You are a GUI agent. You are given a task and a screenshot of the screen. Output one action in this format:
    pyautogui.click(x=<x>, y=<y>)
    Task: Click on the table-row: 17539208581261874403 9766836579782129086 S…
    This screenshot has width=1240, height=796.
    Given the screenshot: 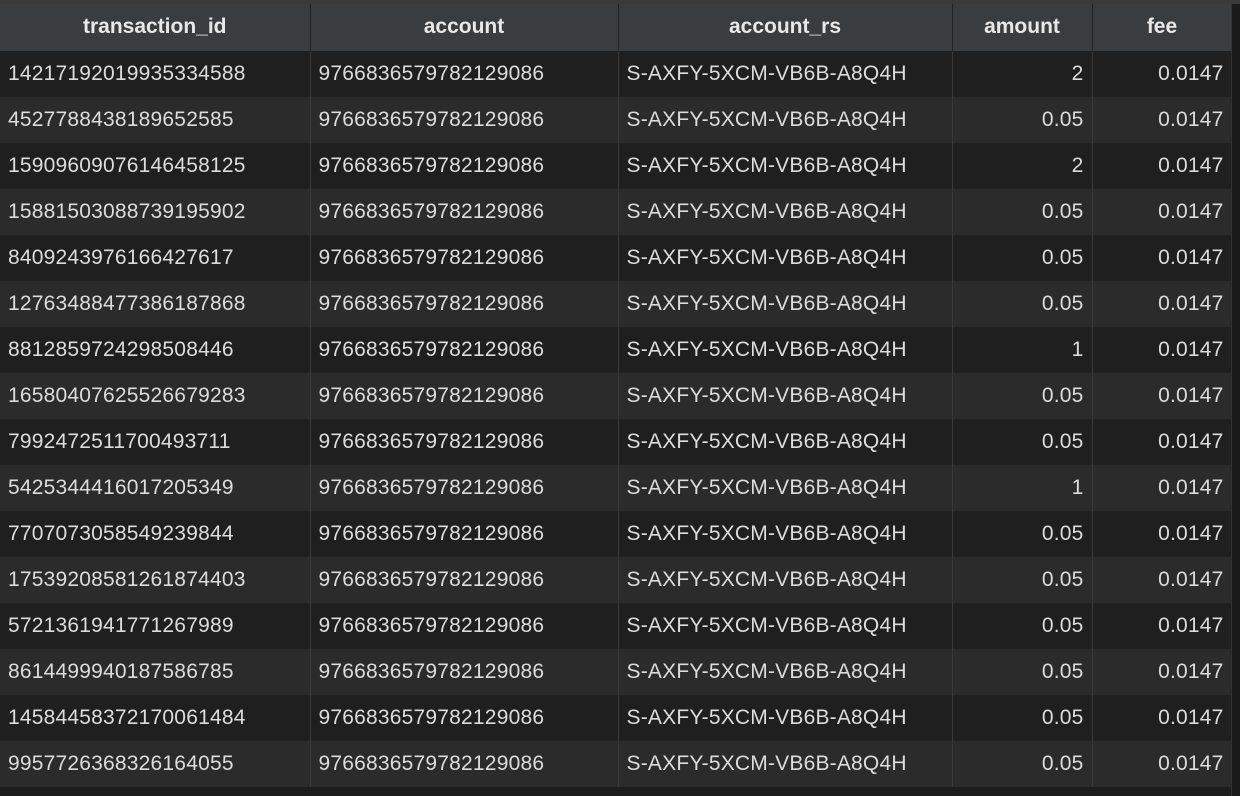 What is the action you would take?
    pyautogui.click(x=616, y=580)
    